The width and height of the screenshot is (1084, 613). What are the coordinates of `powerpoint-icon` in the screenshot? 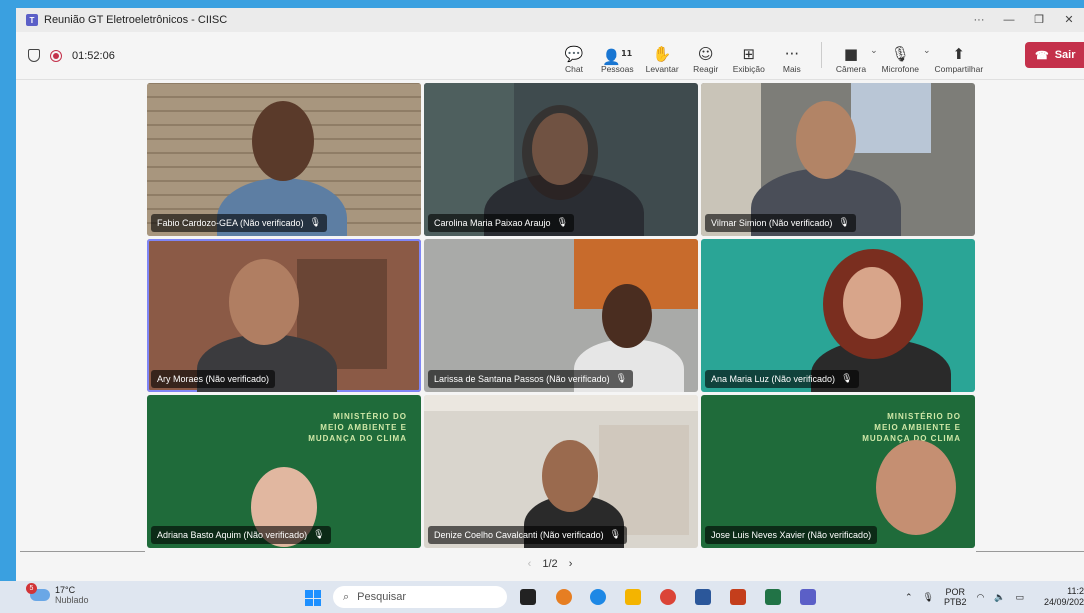 It's located at (738, 597).